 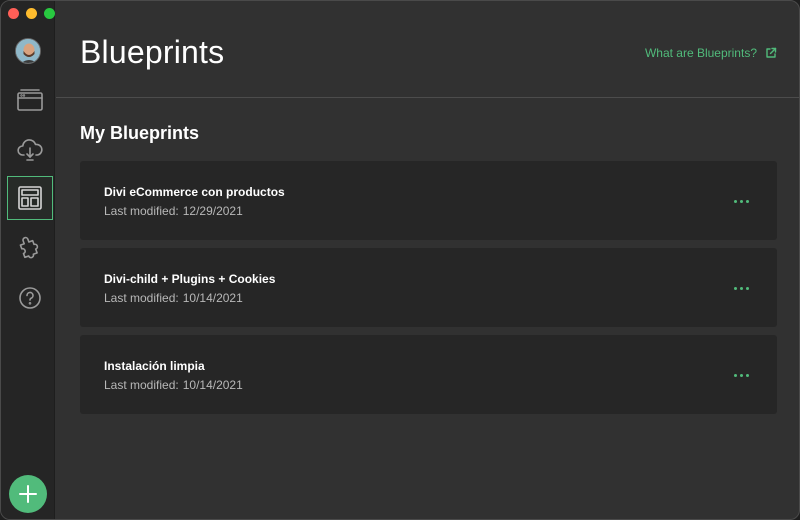 I want to click on what-are-blueprints-link: What are Blueprints?, so click(x=711, y=53).